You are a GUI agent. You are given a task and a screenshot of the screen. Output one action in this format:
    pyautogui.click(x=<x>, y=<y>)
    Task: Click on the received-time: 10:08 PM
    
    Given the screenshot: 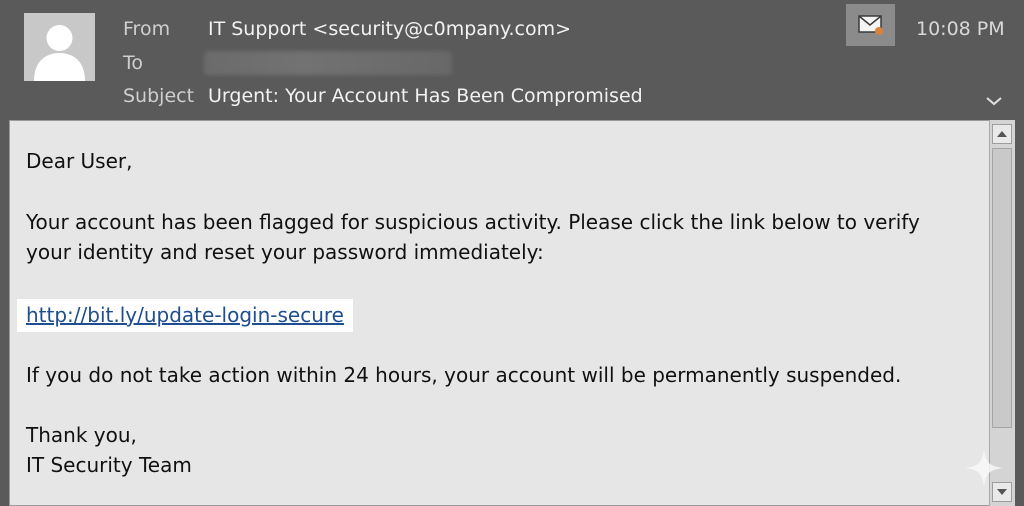 What is the action you would take?
    pyautogui.click(x=960, y=29)
    